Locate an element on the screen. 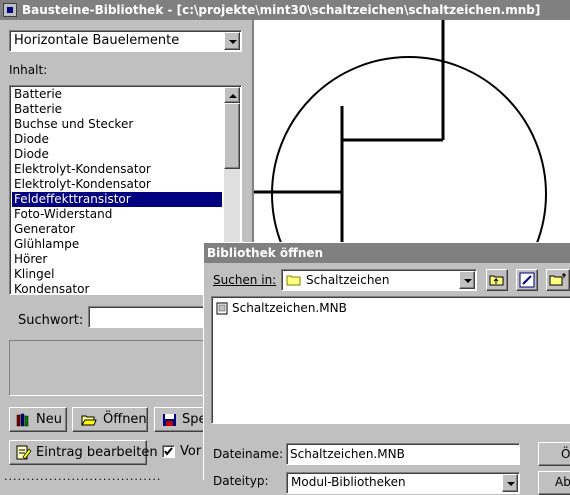 The image size is (570, 495). preview-checkbox-label: Vor is located at coordinates (191, 451).